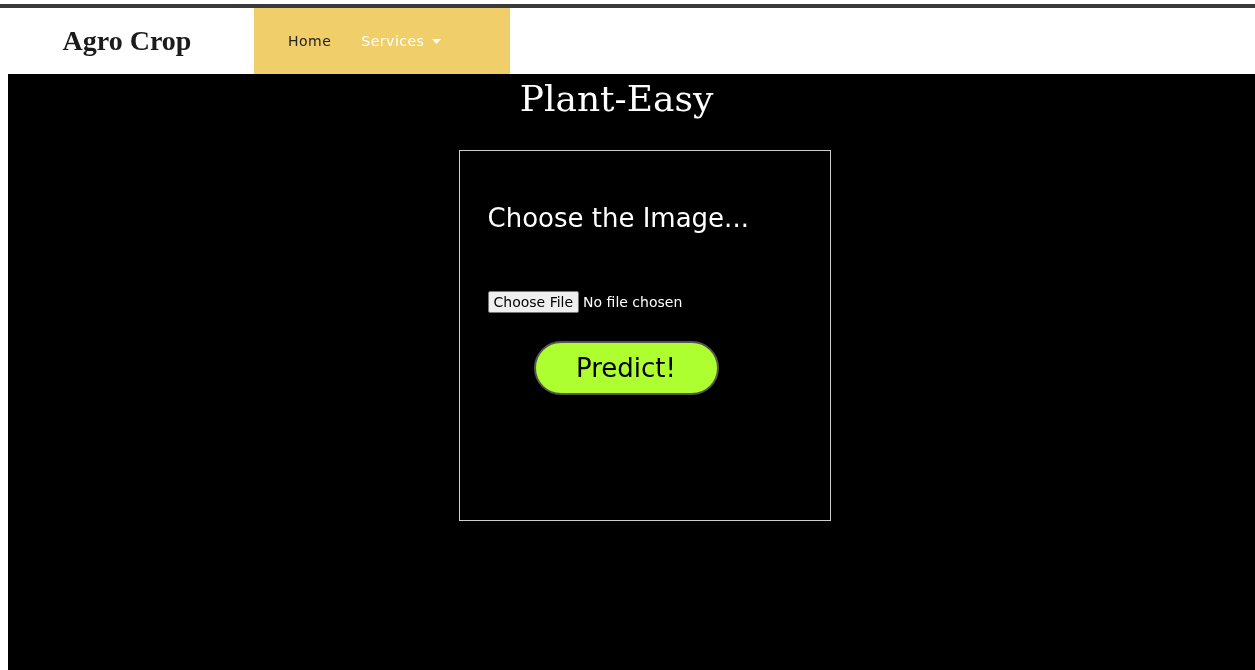 Image resolution: width=1255 pixels, height=670 pixels. Describe the element at coordinates (616, 99) in the screenshot. I see `page-title: Plant-Easy` at that location.